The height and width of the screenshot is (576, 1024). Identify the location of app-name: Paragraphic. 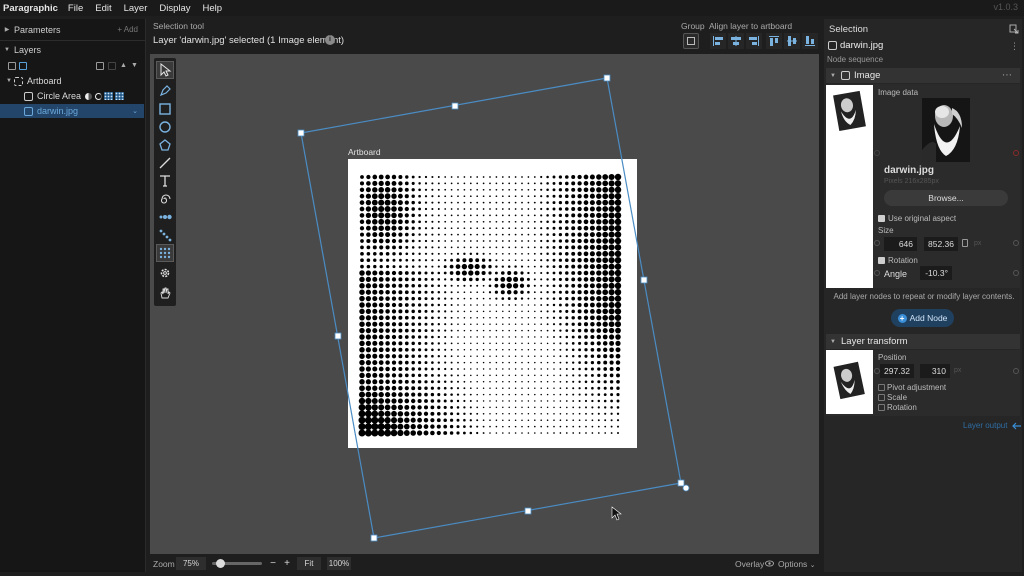
(31, 8).